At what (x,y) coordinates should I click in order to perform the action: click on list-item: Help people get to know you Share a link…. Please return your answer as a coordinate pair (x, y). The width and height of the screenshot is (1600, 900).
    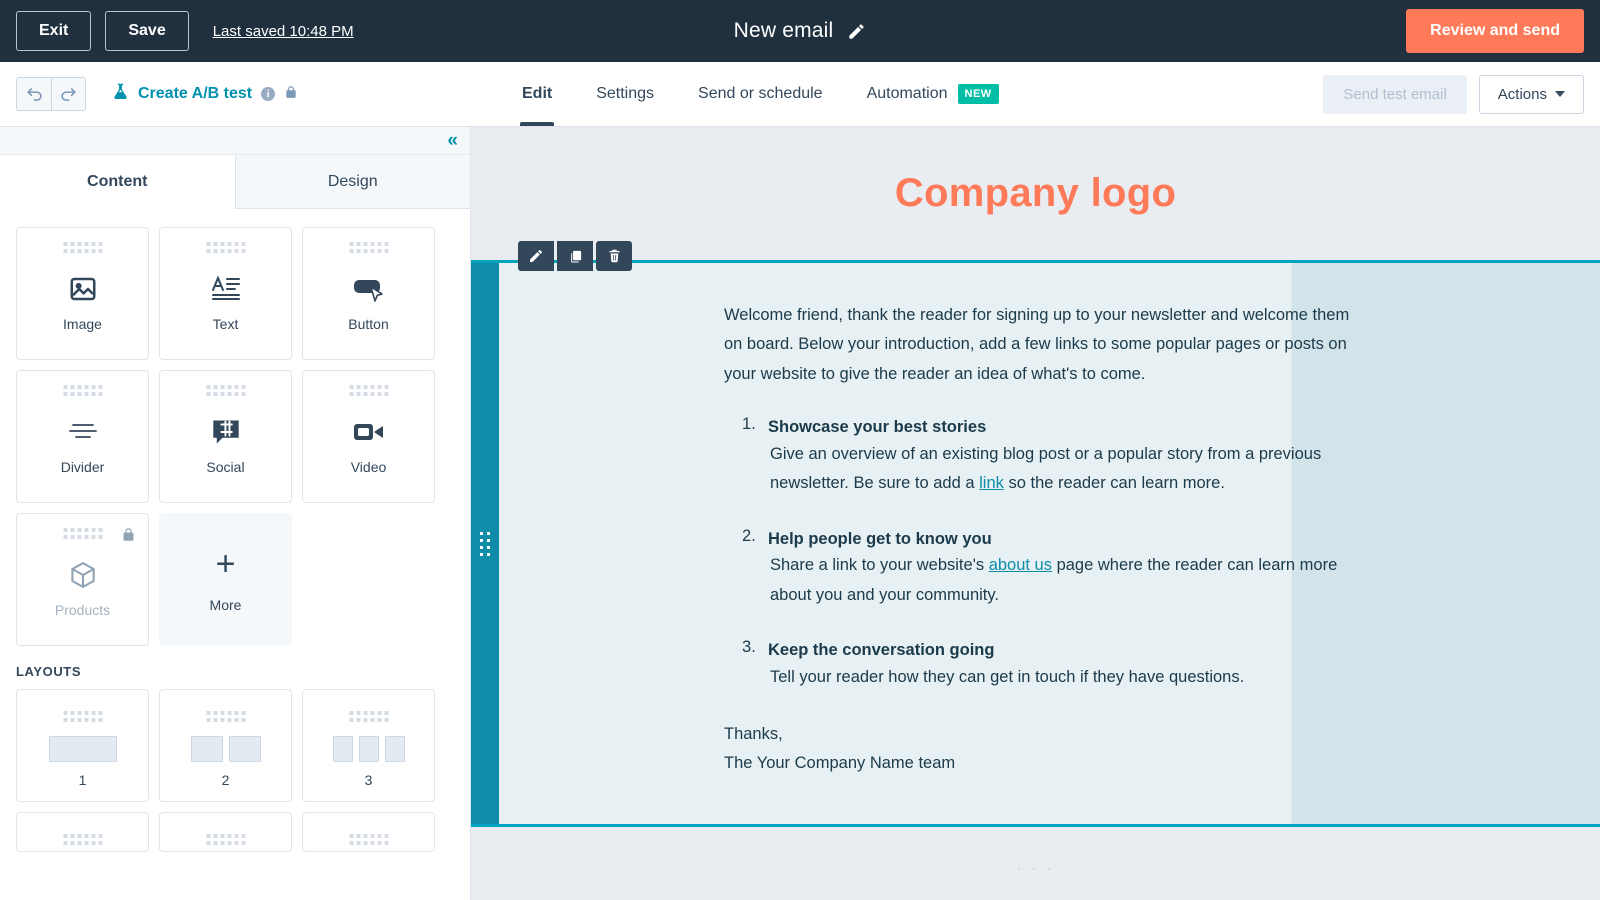
    Looking at the image, I should click on (1053, 568).